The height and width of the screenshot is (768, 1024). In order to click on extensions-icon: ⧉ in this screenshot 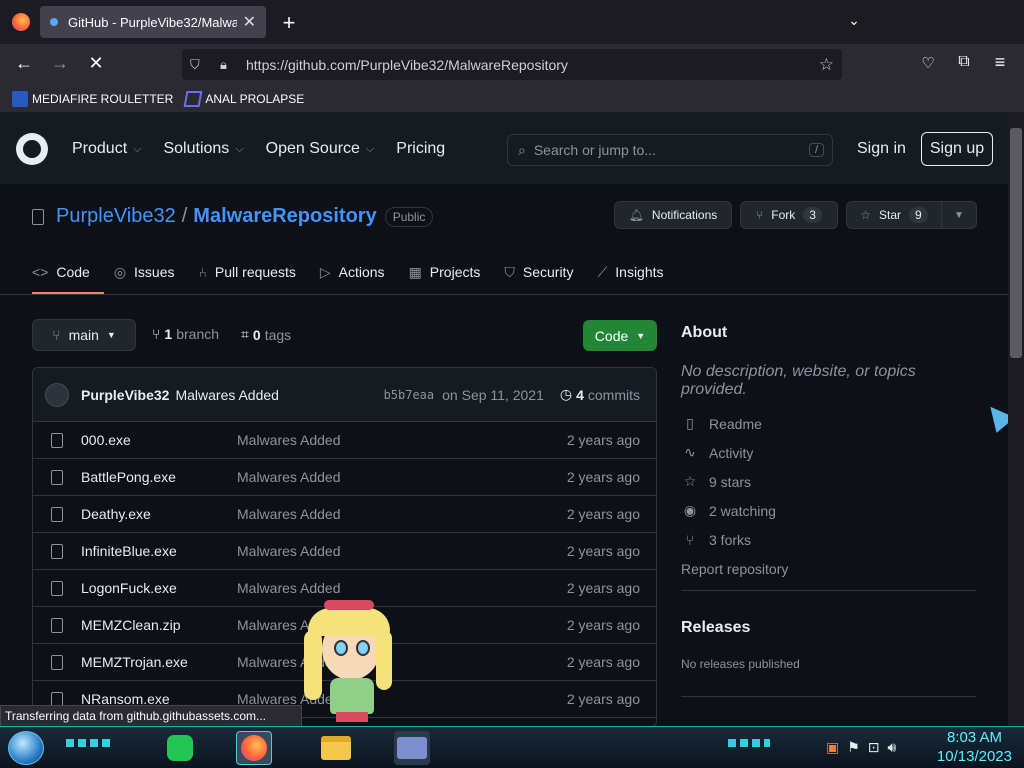, I will do `click(964, 62)`.